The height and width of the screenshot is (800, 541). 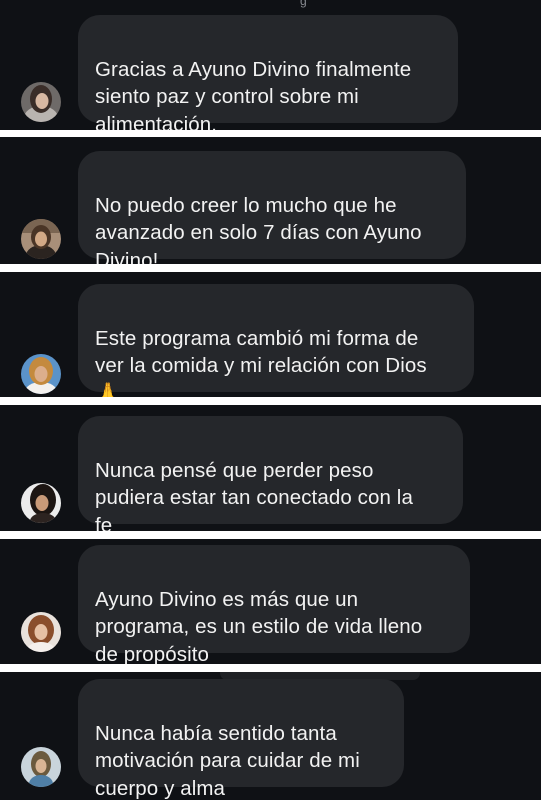 I want to click on avatar-woman-2-icon, so click(x=41, y=239).